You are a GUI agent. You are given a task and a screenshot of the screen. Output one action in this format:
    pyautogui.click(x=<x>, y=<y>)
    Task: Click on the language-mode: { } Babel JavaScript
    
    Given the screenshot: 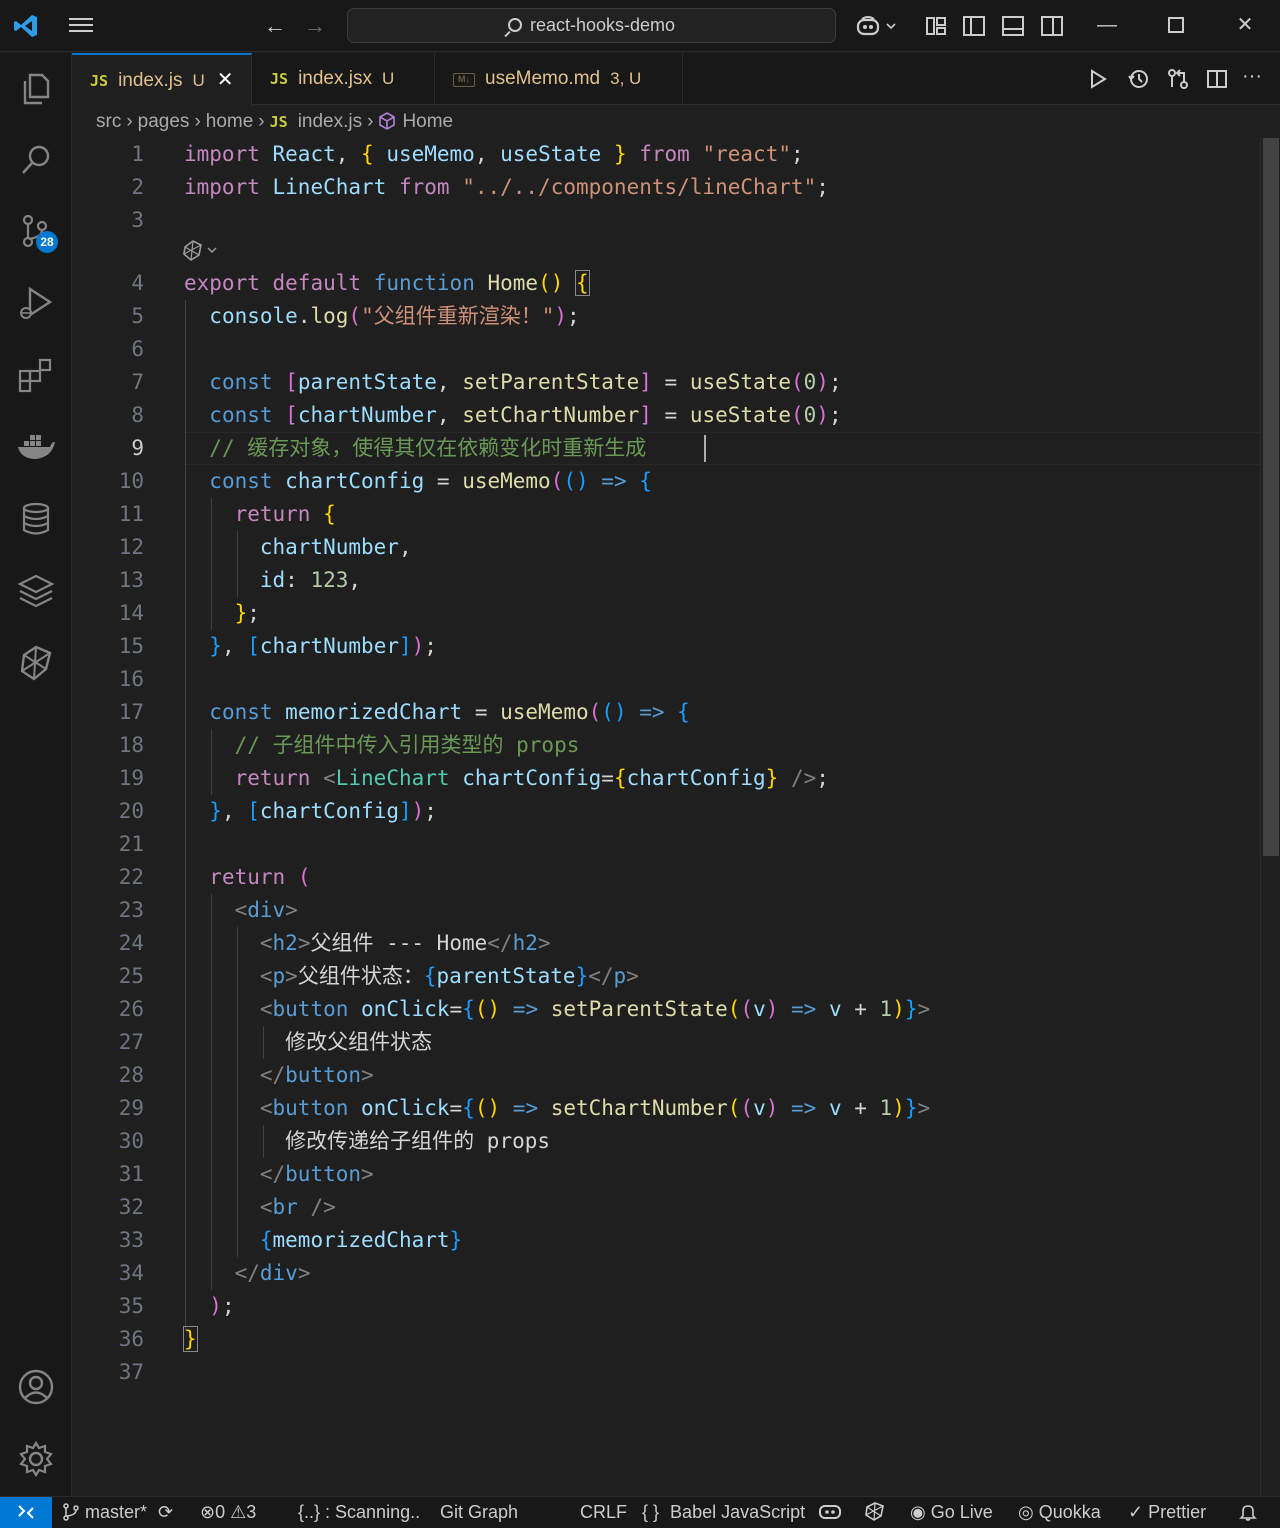 What is the action you would take?
    pyautogui.click(x=723, y=1512)
    